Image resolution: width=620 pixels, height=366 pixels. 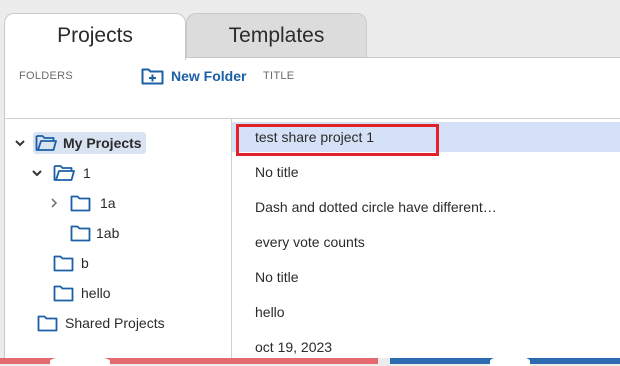 I want to click on tree-label-hello: hello, so click(x=96, y=293).